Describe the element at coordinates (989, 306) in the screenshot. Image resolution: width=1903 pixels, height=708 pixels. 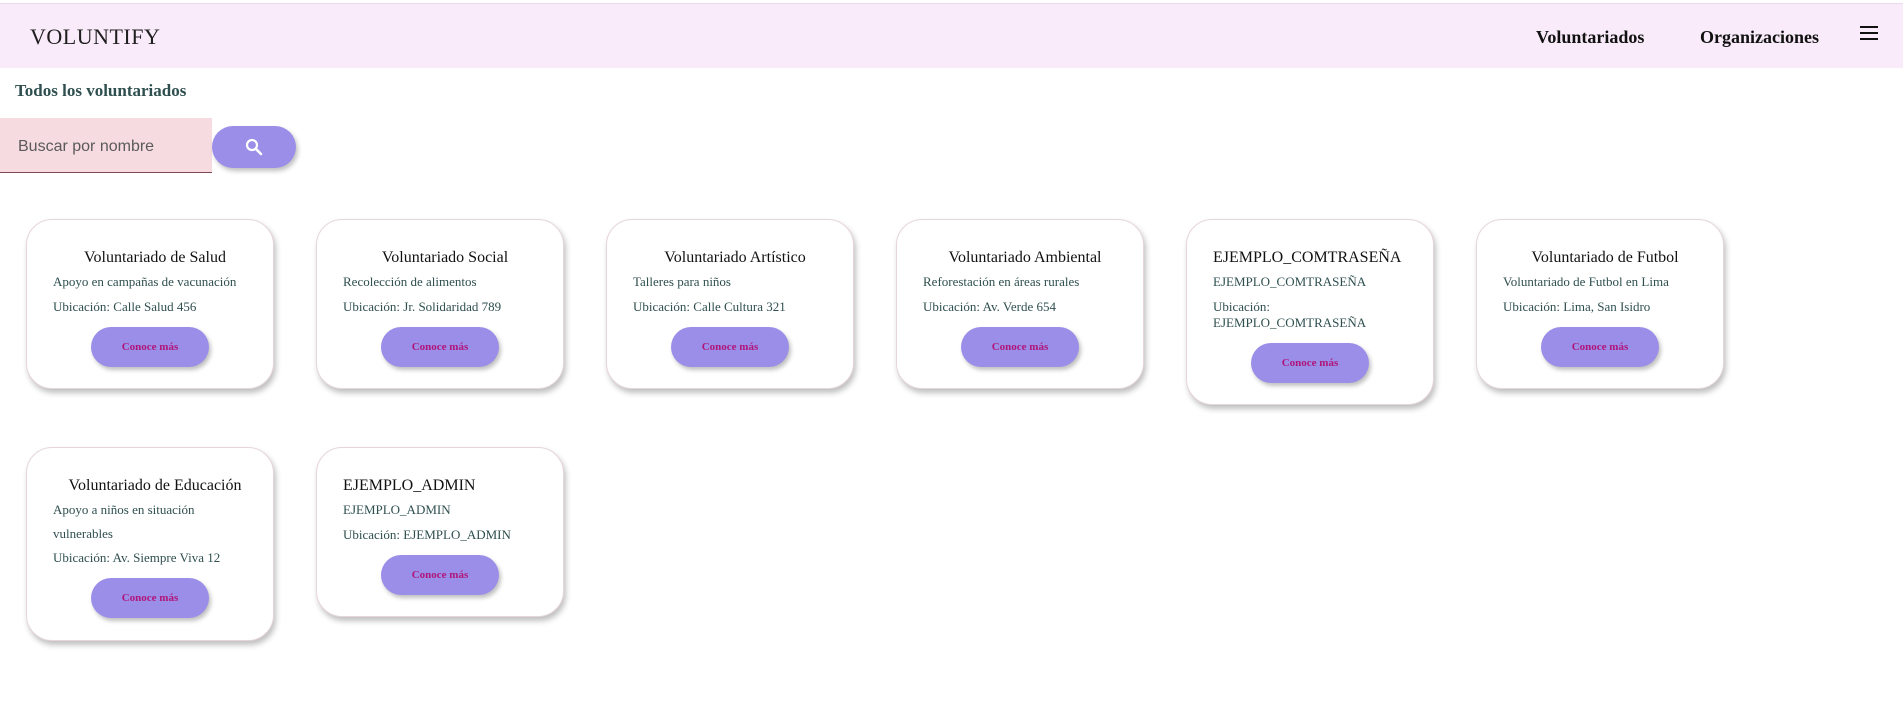
I see `card-location: Ubicación: Av. Verde 654` at that location.